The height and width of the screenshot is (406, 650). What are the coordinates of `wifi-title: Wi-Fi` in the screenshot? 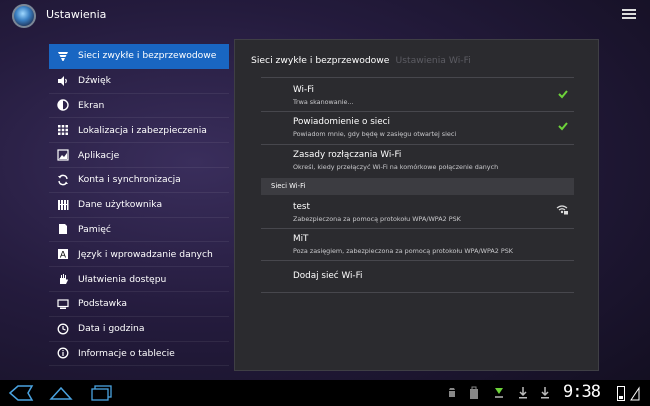 It's located at (303, 90).